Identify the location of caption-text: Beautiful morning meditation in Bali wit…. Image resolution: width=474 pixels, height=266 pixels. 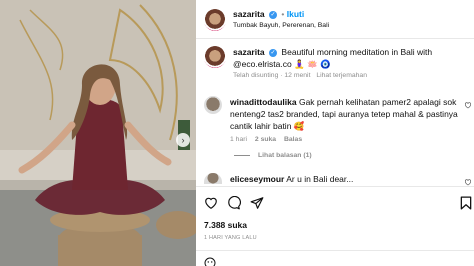
(357, 52).